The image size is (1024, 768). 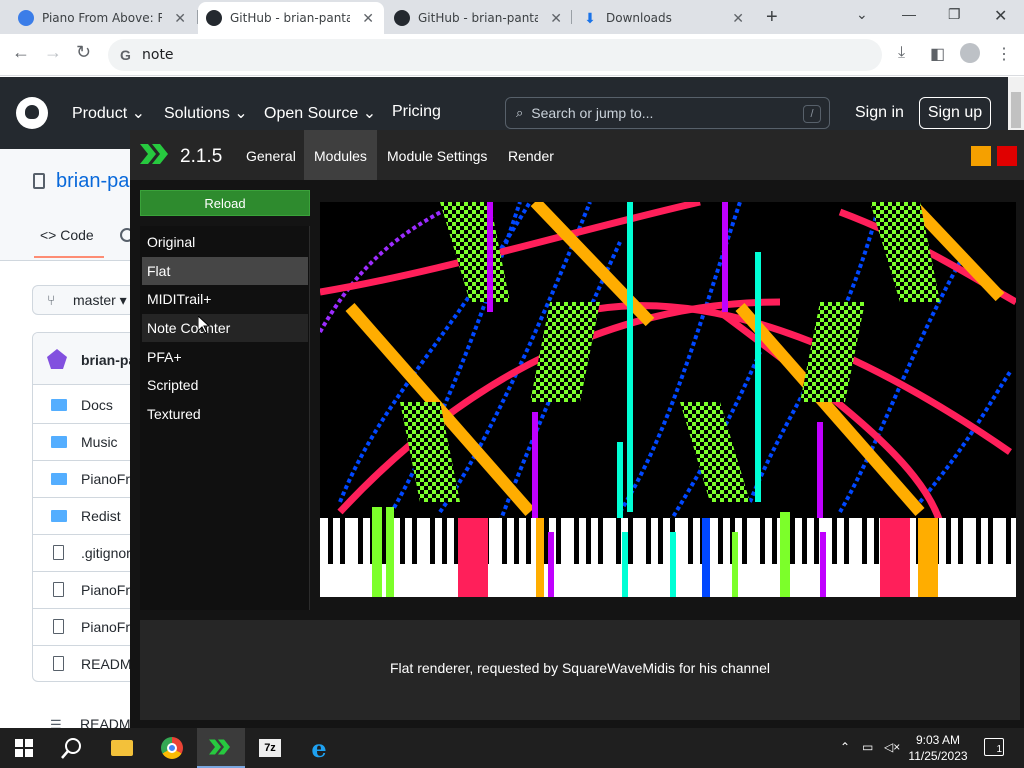 I want to click on back-button: ←, so click(x=21, y=52).